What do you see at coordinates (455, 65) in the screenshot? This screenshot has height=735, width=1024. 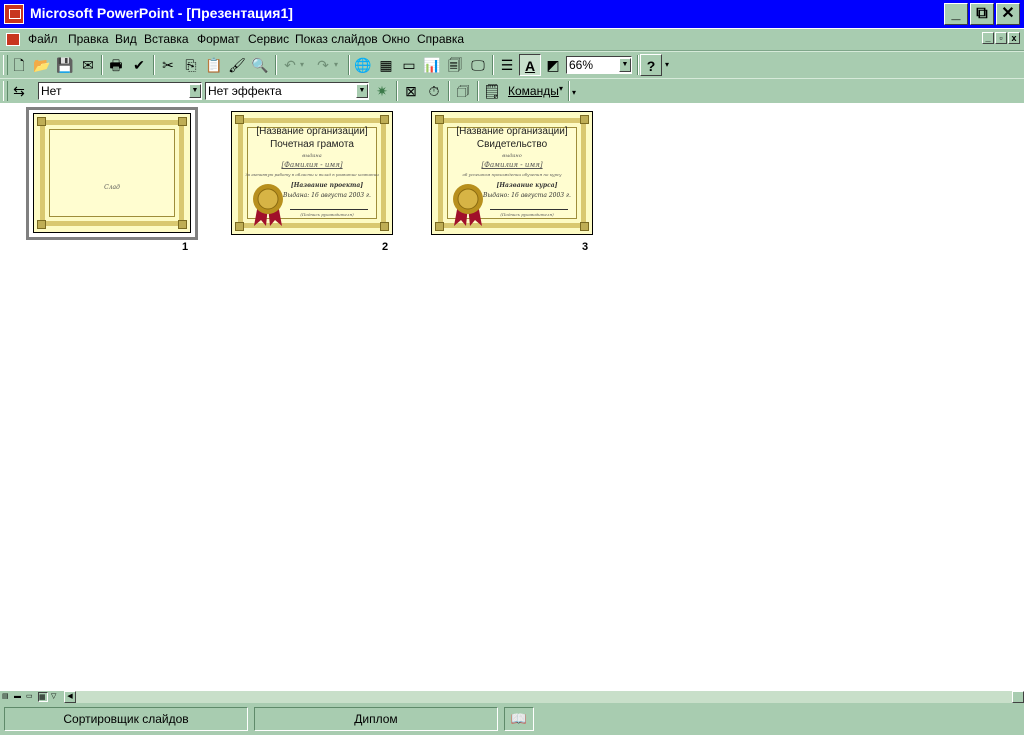 I see `new-slide-icon: 🗐` at bounding box center [455, 65].